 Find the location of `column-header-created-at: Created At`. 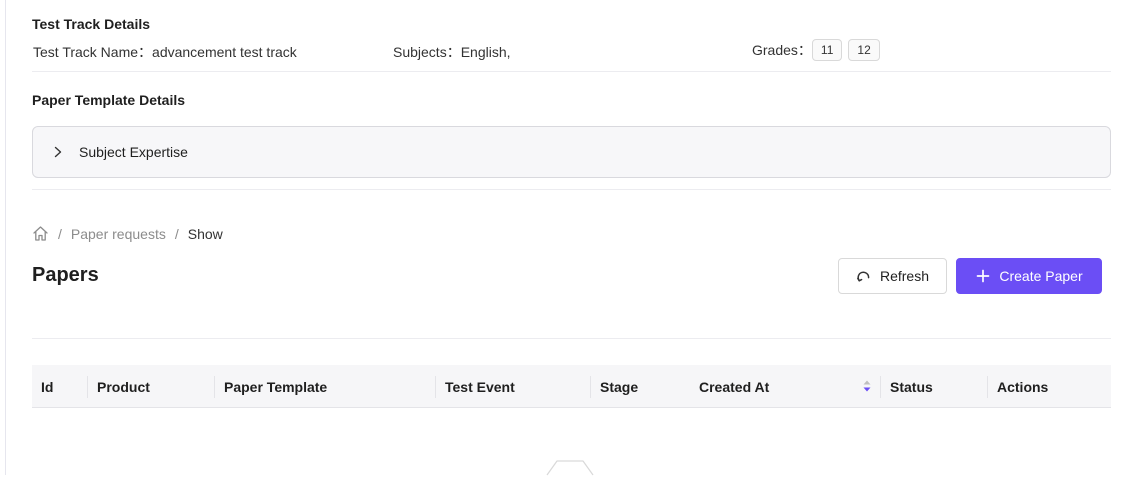

column-header-created-at: Created At is located at coordinates (734, 386).